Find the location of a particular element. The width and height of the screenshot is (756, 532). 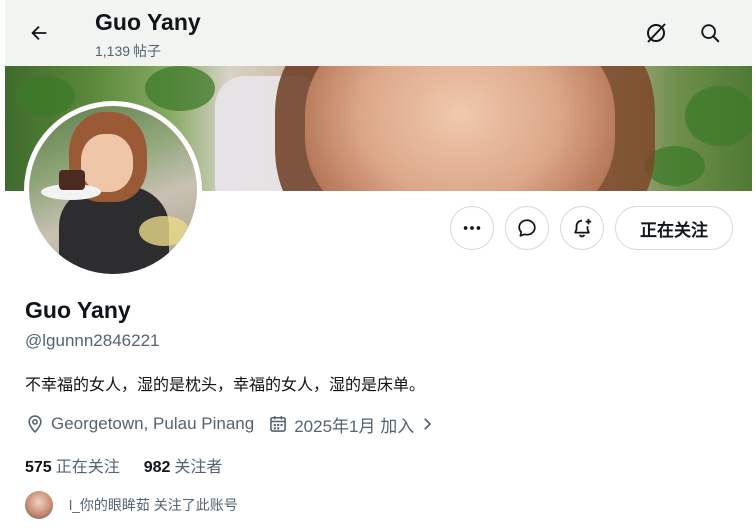

profile-meta: Georgetown, Pulau Pinang 2025年1月 加入 is located at coordinates (237, 424).